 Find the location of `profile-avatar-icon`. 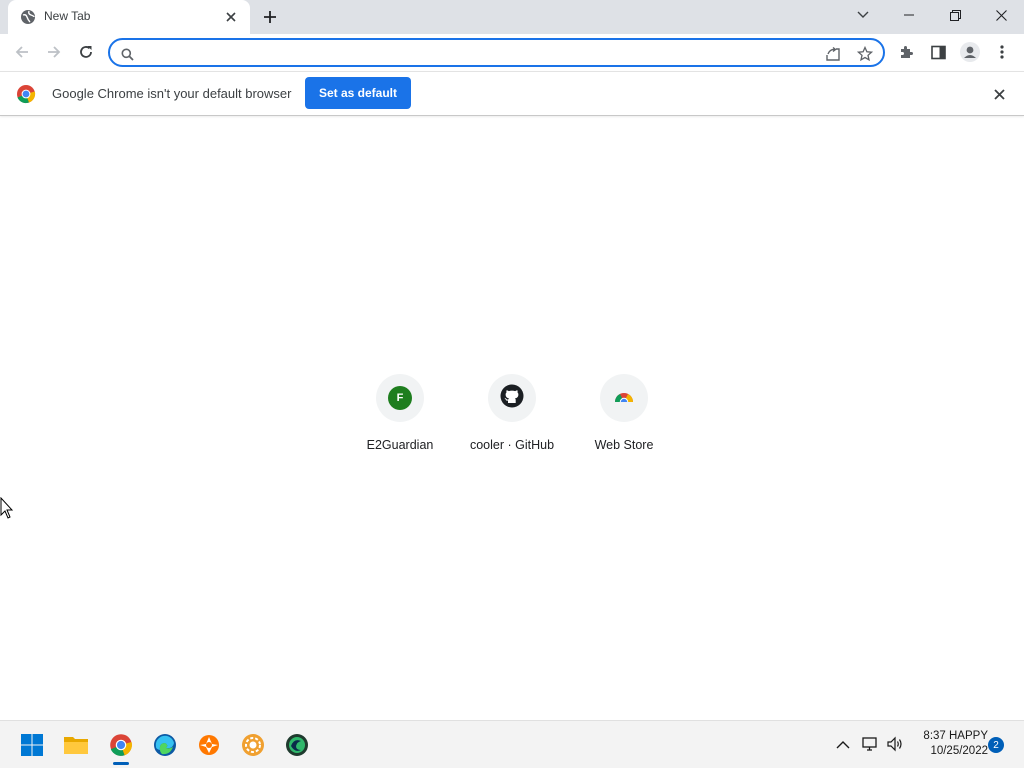

profile-avatar-icon is located at coordinates (970, 52).